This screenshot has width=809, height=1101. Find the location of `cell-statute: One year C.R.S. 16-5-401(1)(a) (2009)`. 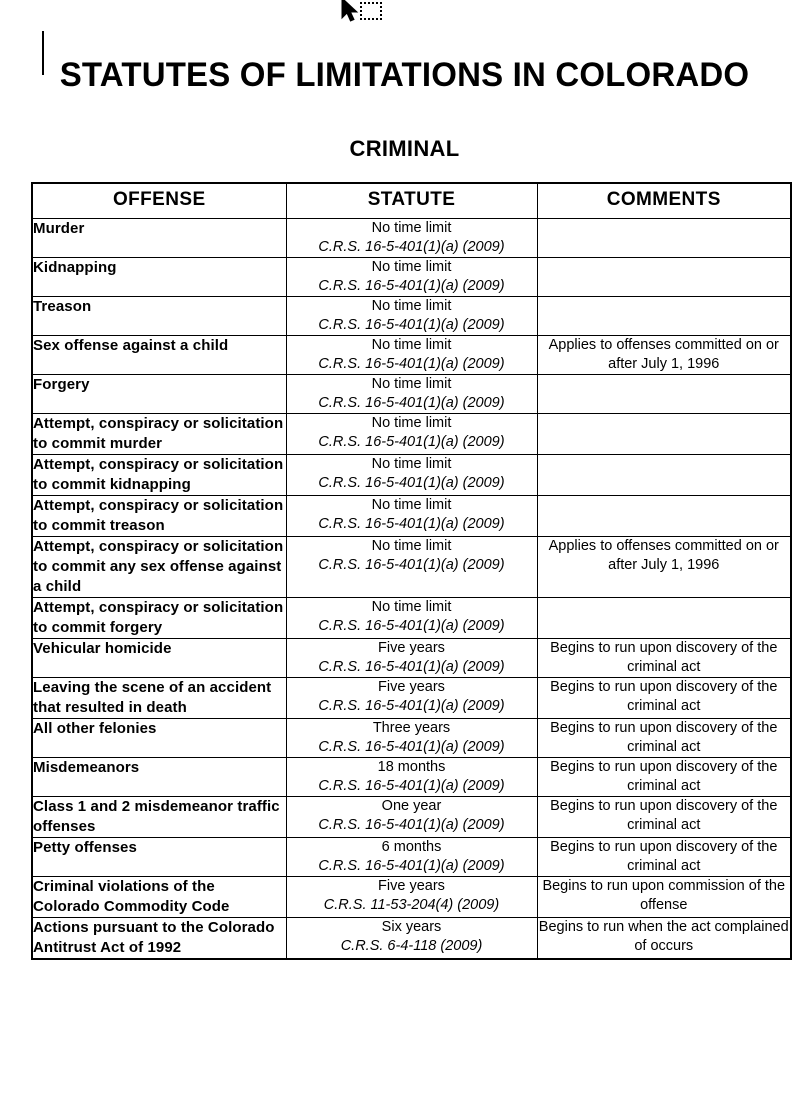

cell-statute: One year C.R.S. 16-5-401(1)(a) (2009) is located at coordinates (411, 817).